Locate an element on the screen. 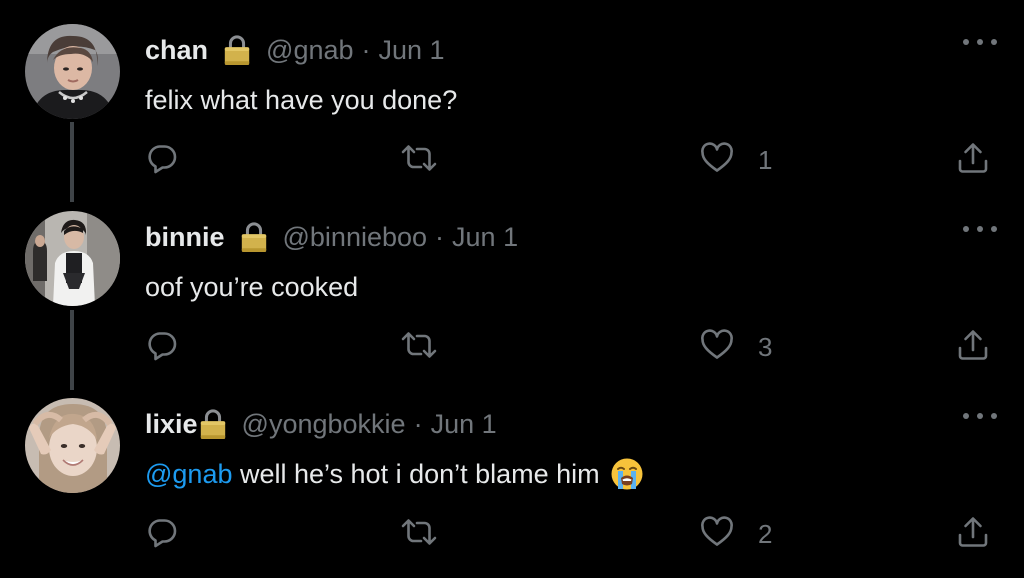 The image size is (1024, 578). like-count: 3 is located at coordinates (765, 346).